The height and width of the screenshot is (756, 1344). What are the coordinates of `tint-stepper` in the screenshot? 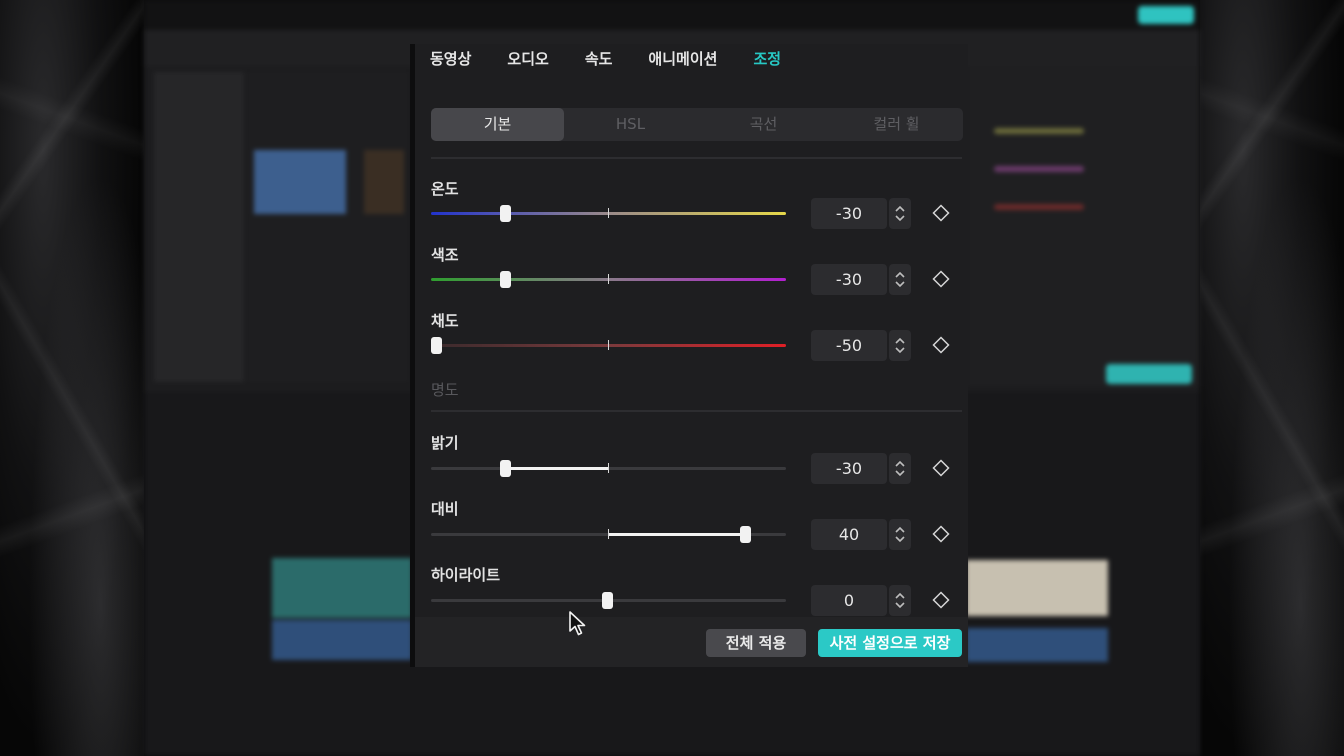 It's located at (900, 279).